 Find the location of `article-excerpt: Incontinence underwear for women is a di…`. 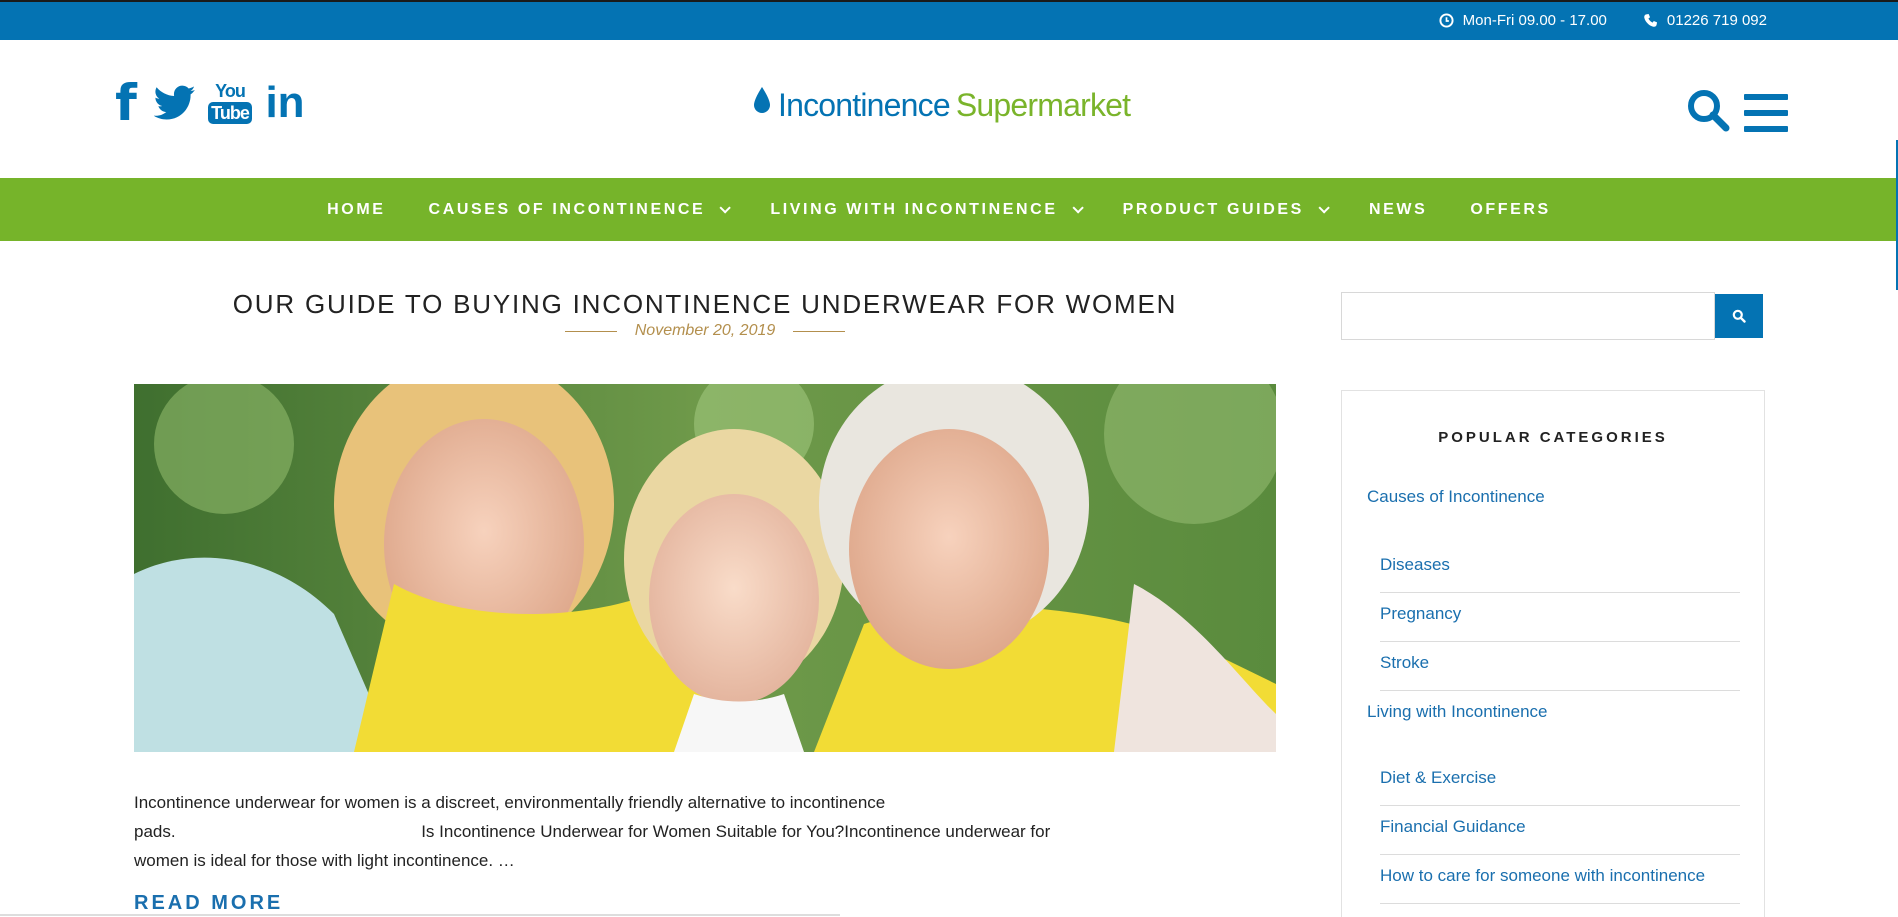

article-excerpt: Incontinence underwear for women is a di… is located at coordinates (699, 831).